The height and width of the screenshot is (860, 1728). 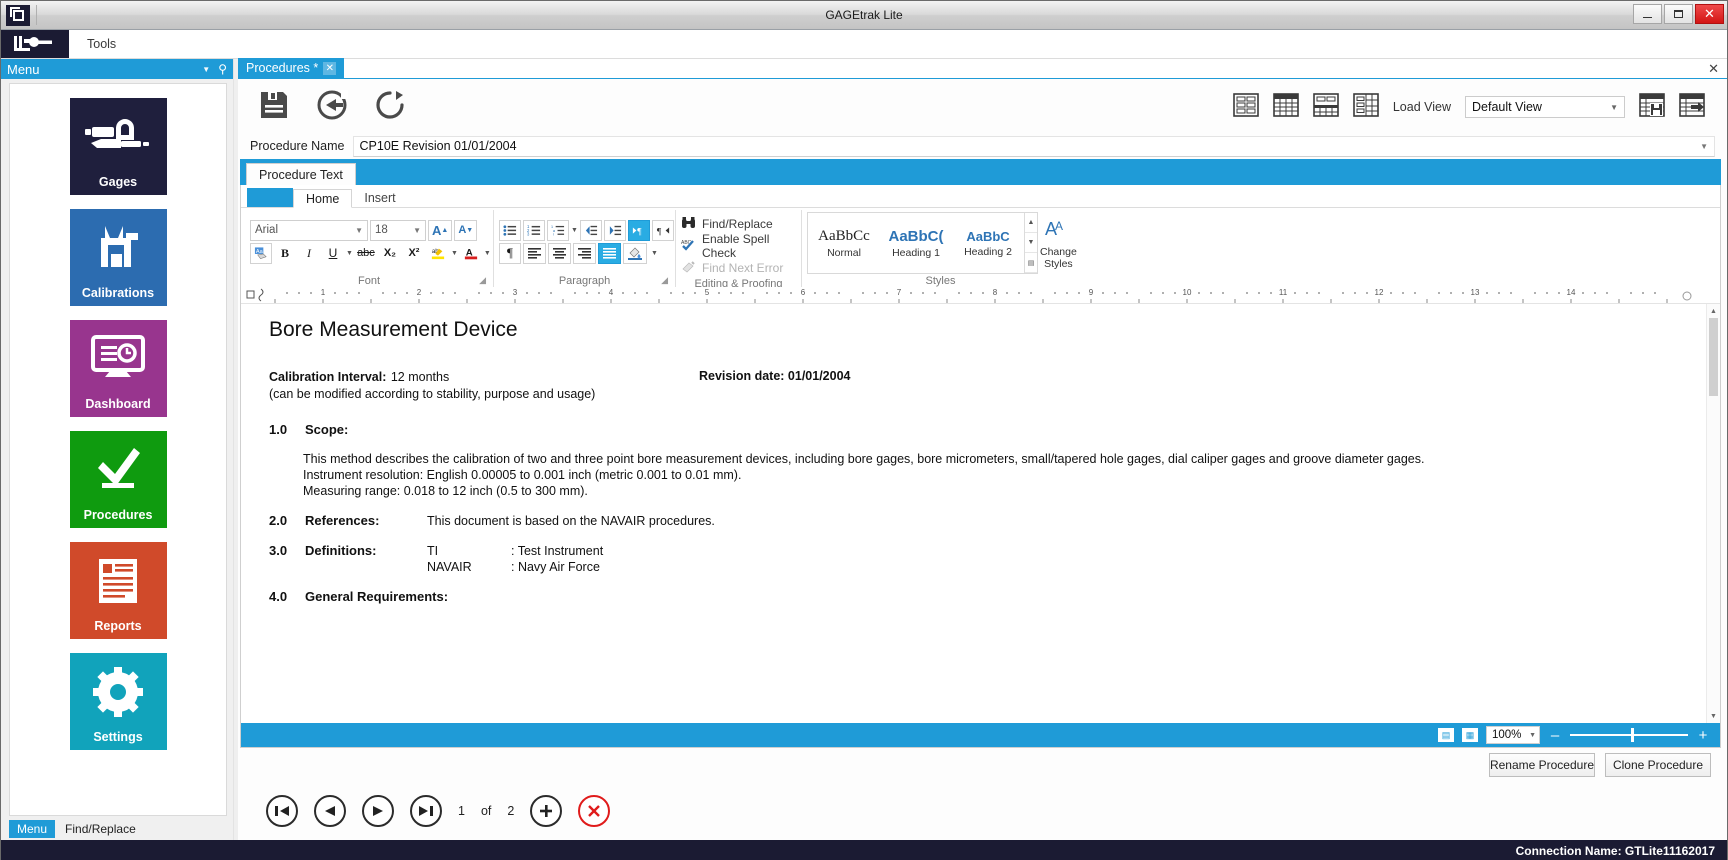 I want to click on zoom-level-select: 100% ▼, so click(x=1513, y=735).